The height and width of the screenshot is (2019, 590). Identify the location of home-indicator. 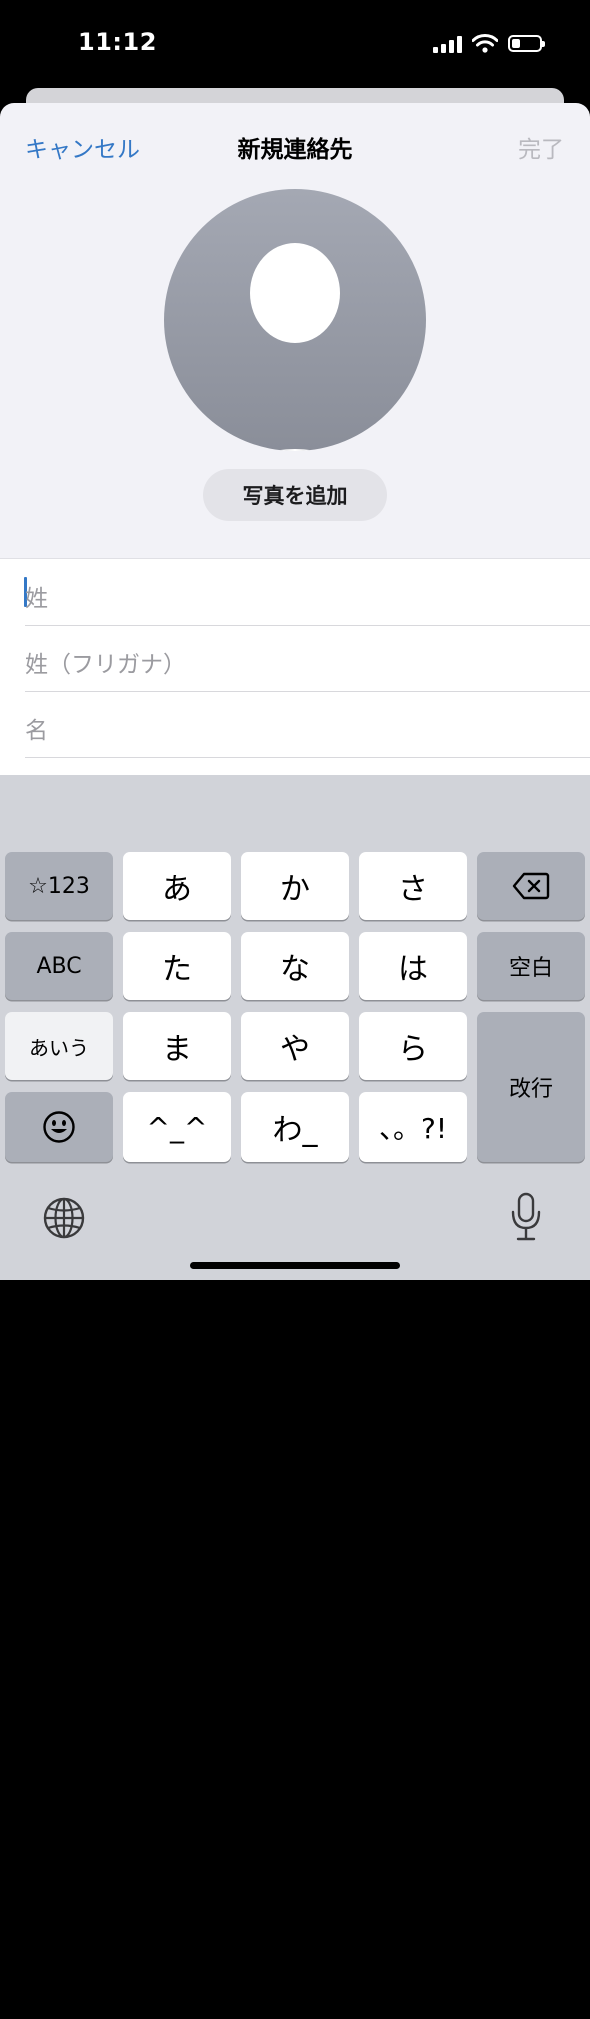
(295, 1265).